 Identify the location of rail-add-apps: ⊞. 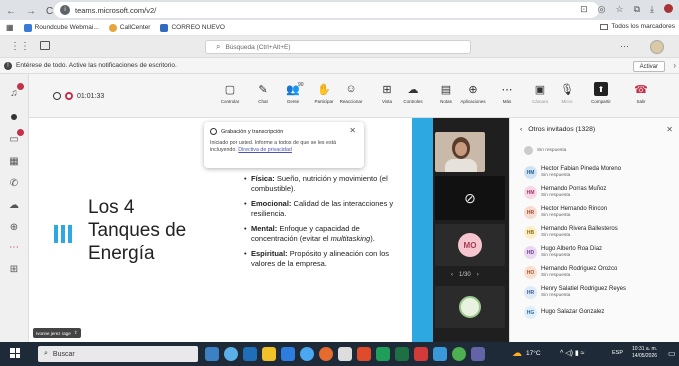
(14, 269).